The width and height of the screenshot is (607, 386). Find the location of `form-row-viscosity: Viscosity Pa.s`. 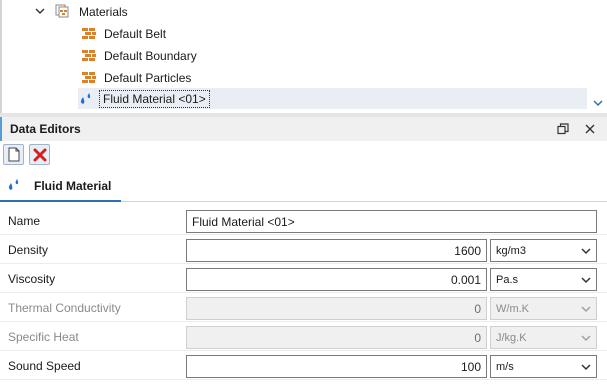

form-row-viscosity: Viscosity Pa.s is located at coordinates (303, 278).